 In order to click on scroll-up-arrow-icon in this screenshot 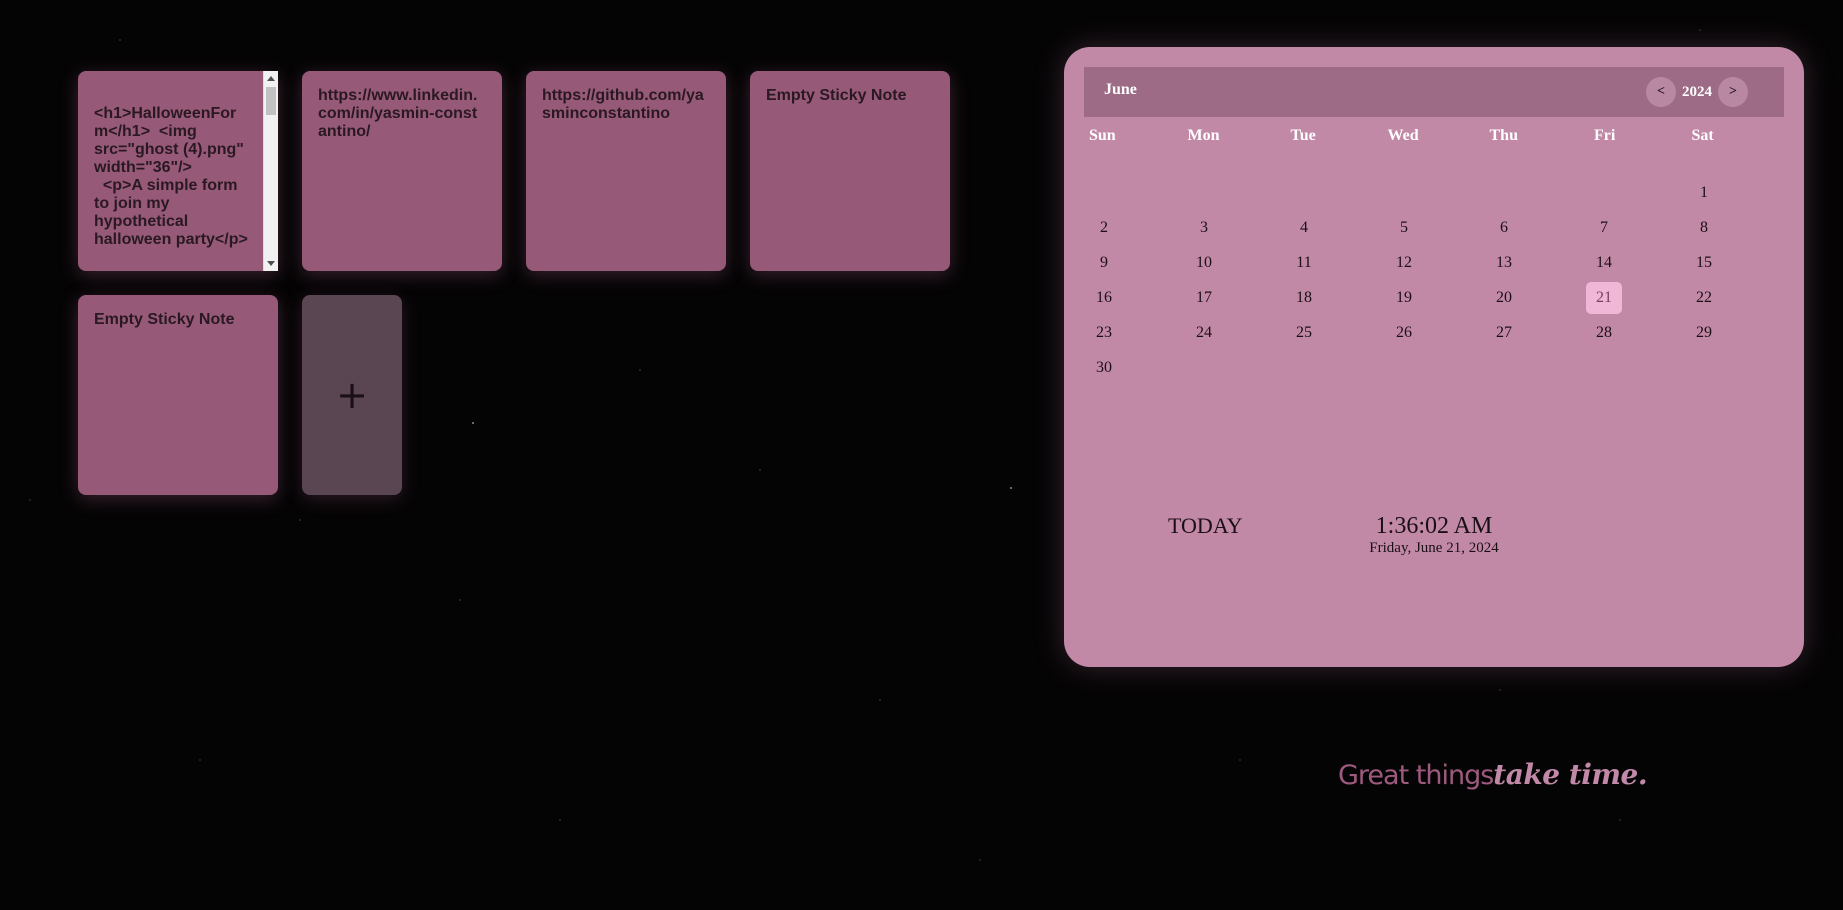, I will do `click(271, 78)`.